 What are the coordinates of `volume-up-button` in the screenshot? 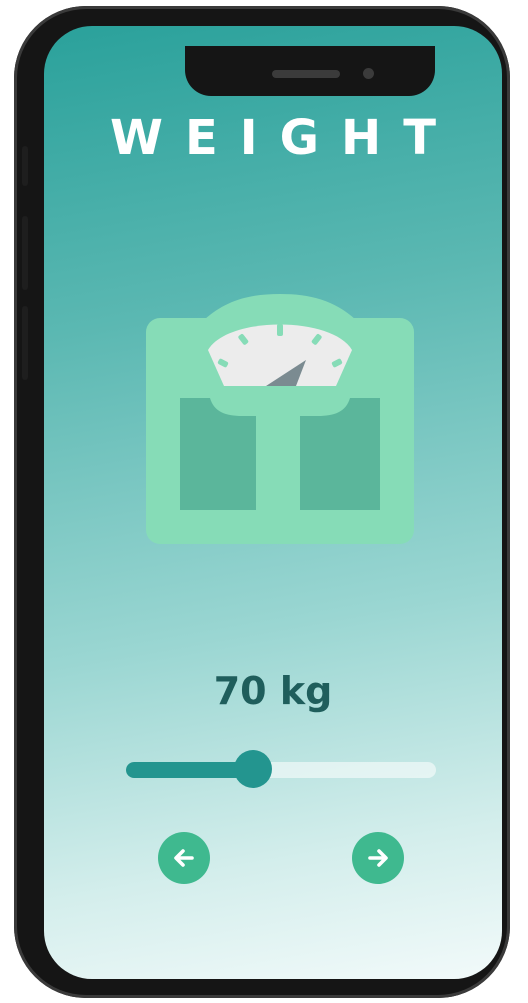 It's located at (25, 253).